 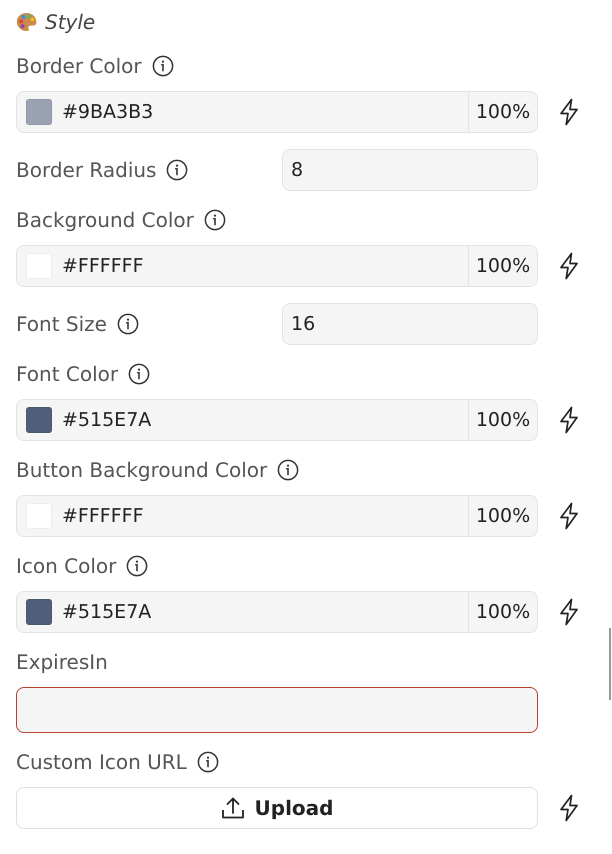 I want to click on number-input: 8, so click(x=410, y=170).